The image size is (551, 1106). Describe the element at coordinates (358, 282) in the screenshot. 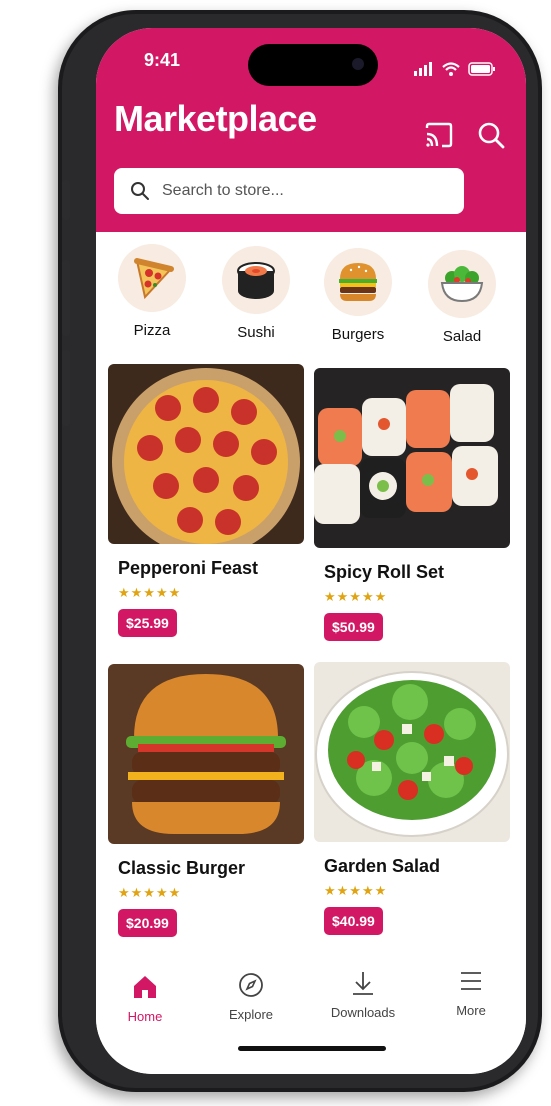

I see `burger-icon` at that location.